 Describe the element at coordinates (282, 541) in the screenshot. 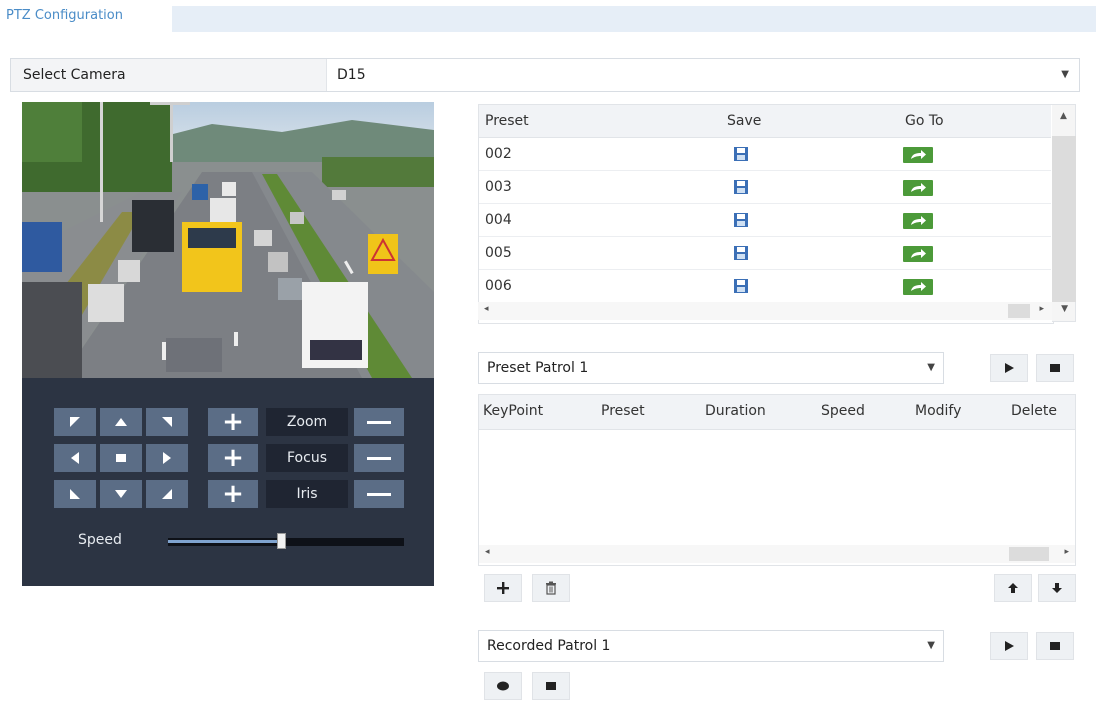

I see `speed-slider-thumb` at that location.